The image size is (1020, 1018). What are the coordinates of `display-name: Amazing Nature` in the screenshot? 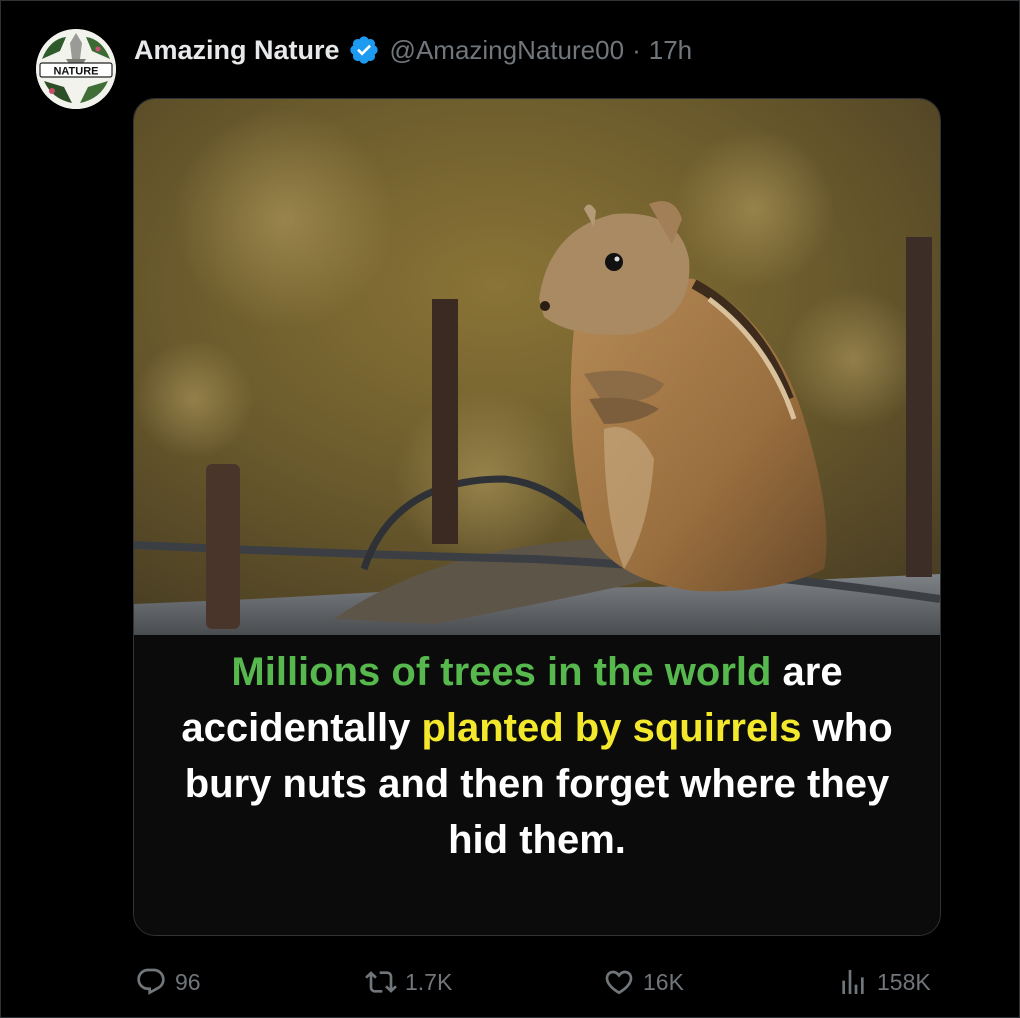 It's located at (237, 50).